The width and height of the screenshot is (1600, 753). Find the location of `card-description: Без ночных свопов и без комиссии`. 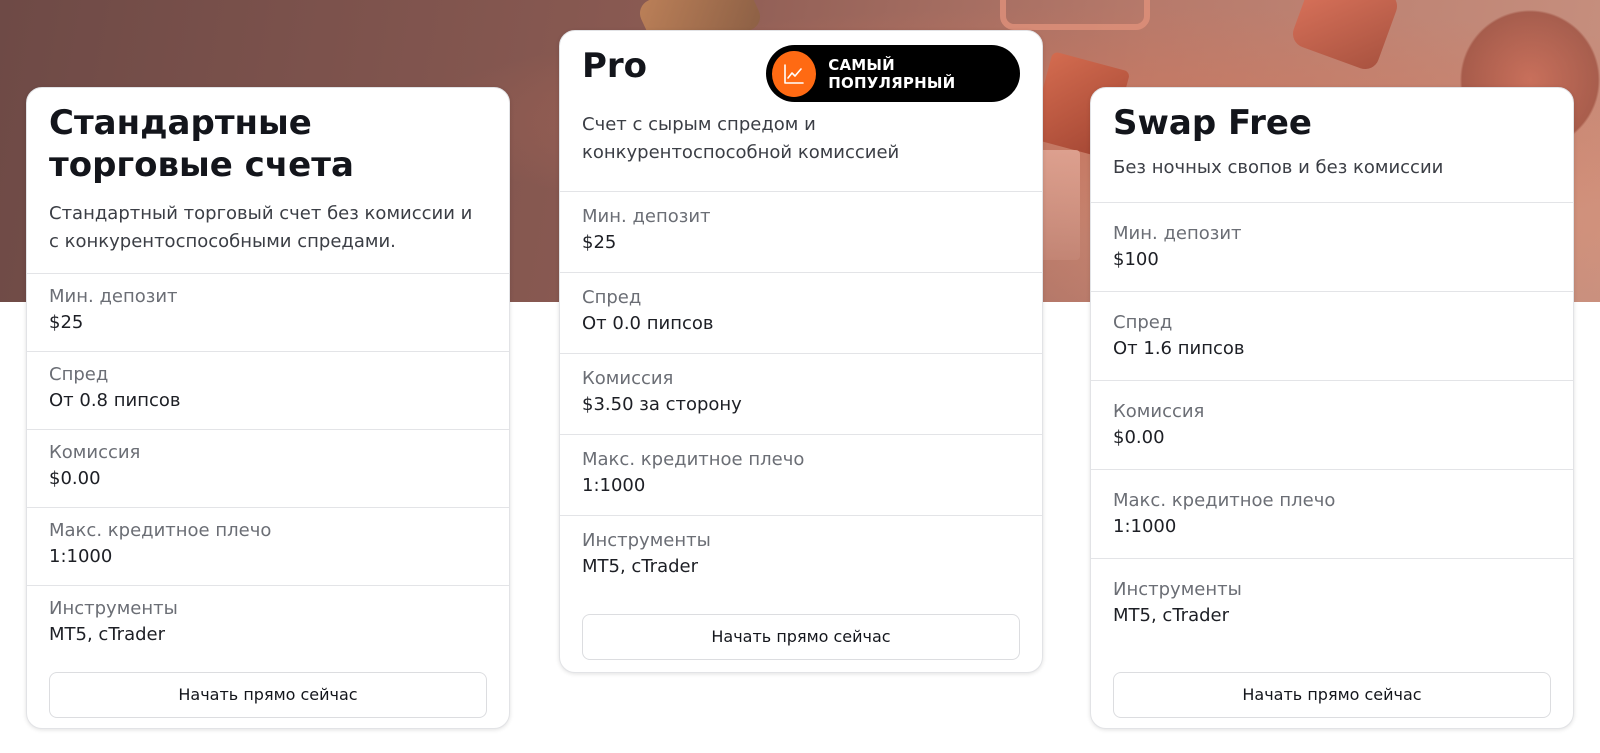

card-description: Без ночных свопов и без комиссии is located at coordinates (1278, 167).